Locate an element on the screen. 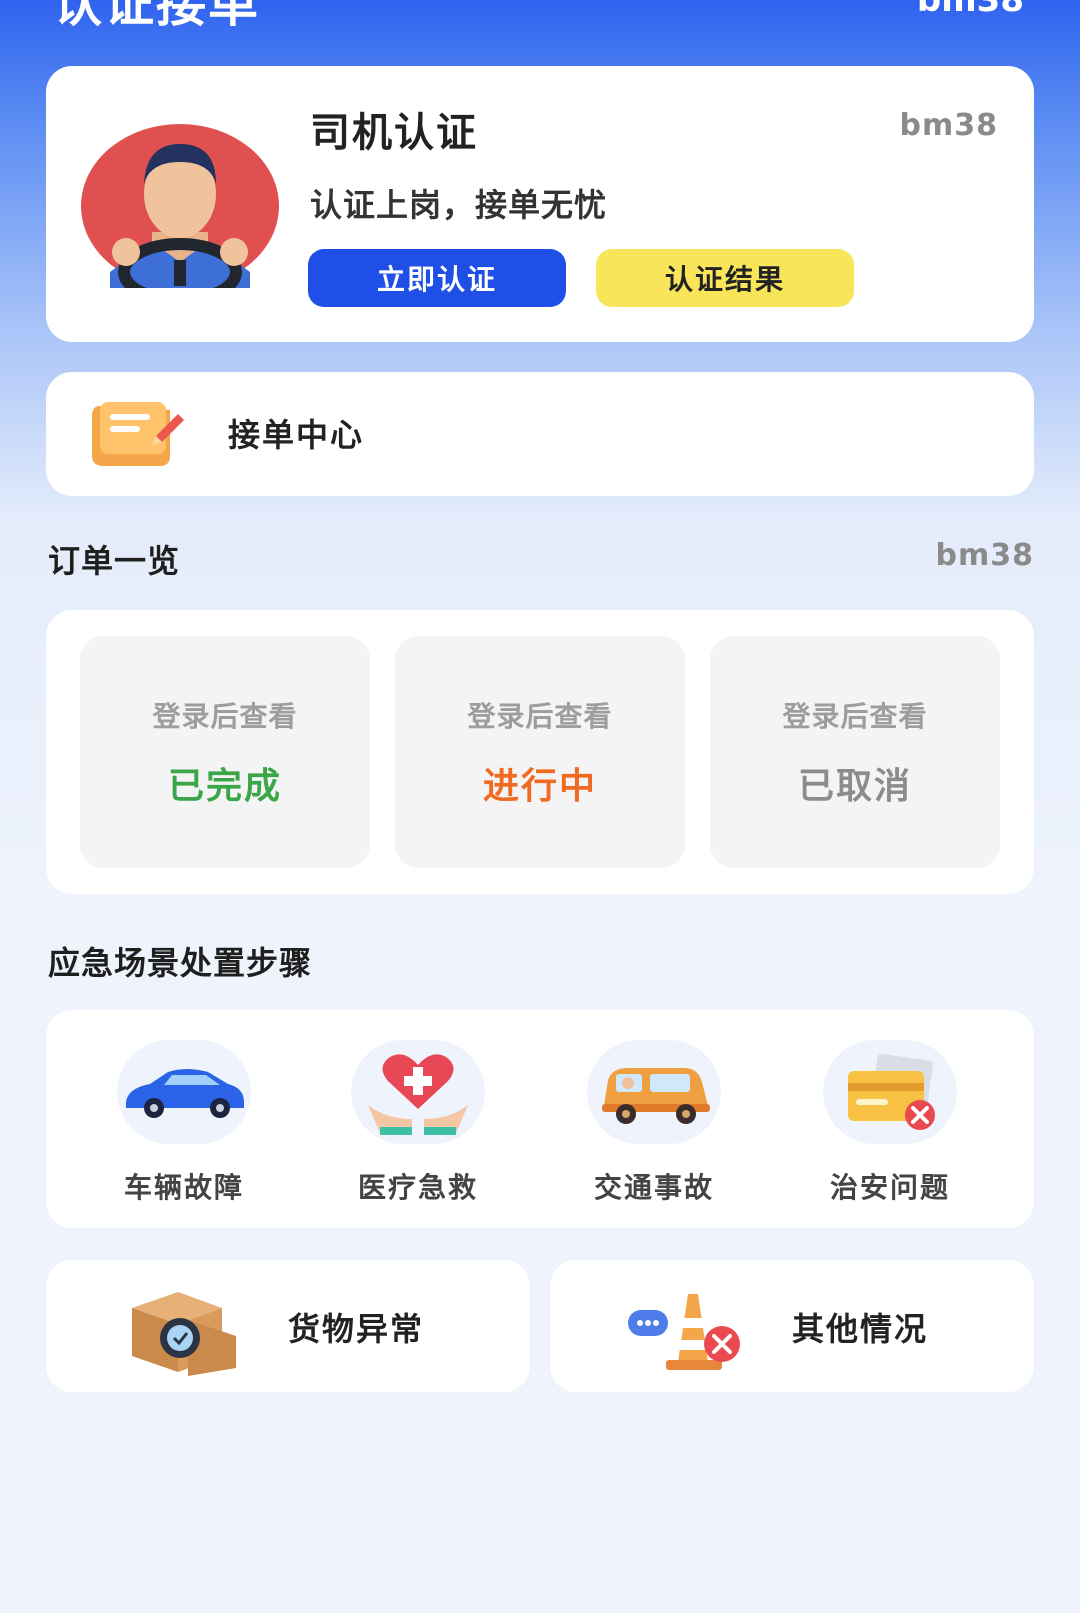 The image size is (1080, 1613). scroll-document-icon is located at coordinates (136, 433).